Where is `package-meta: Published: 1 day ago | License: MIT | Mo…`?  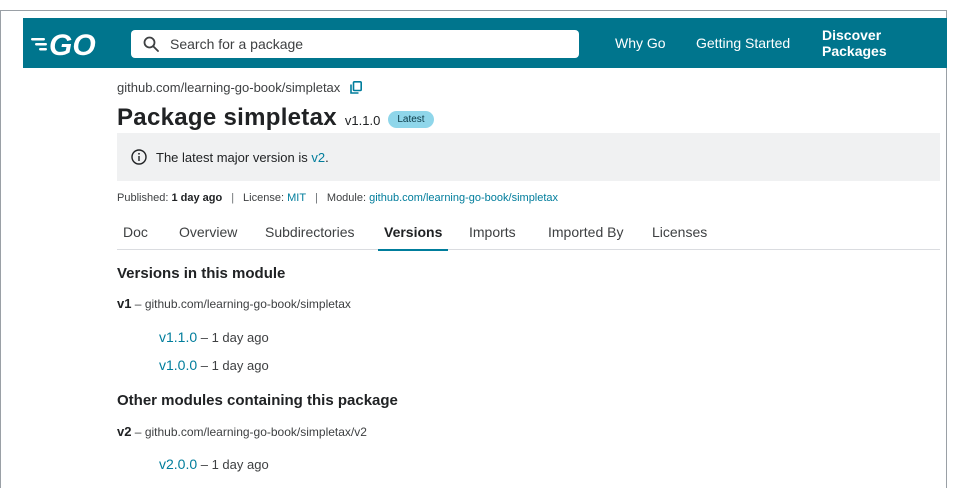
package-meta: Published: 1 day ago | License: MIT | Mo… is located at coordinates (337, 198).